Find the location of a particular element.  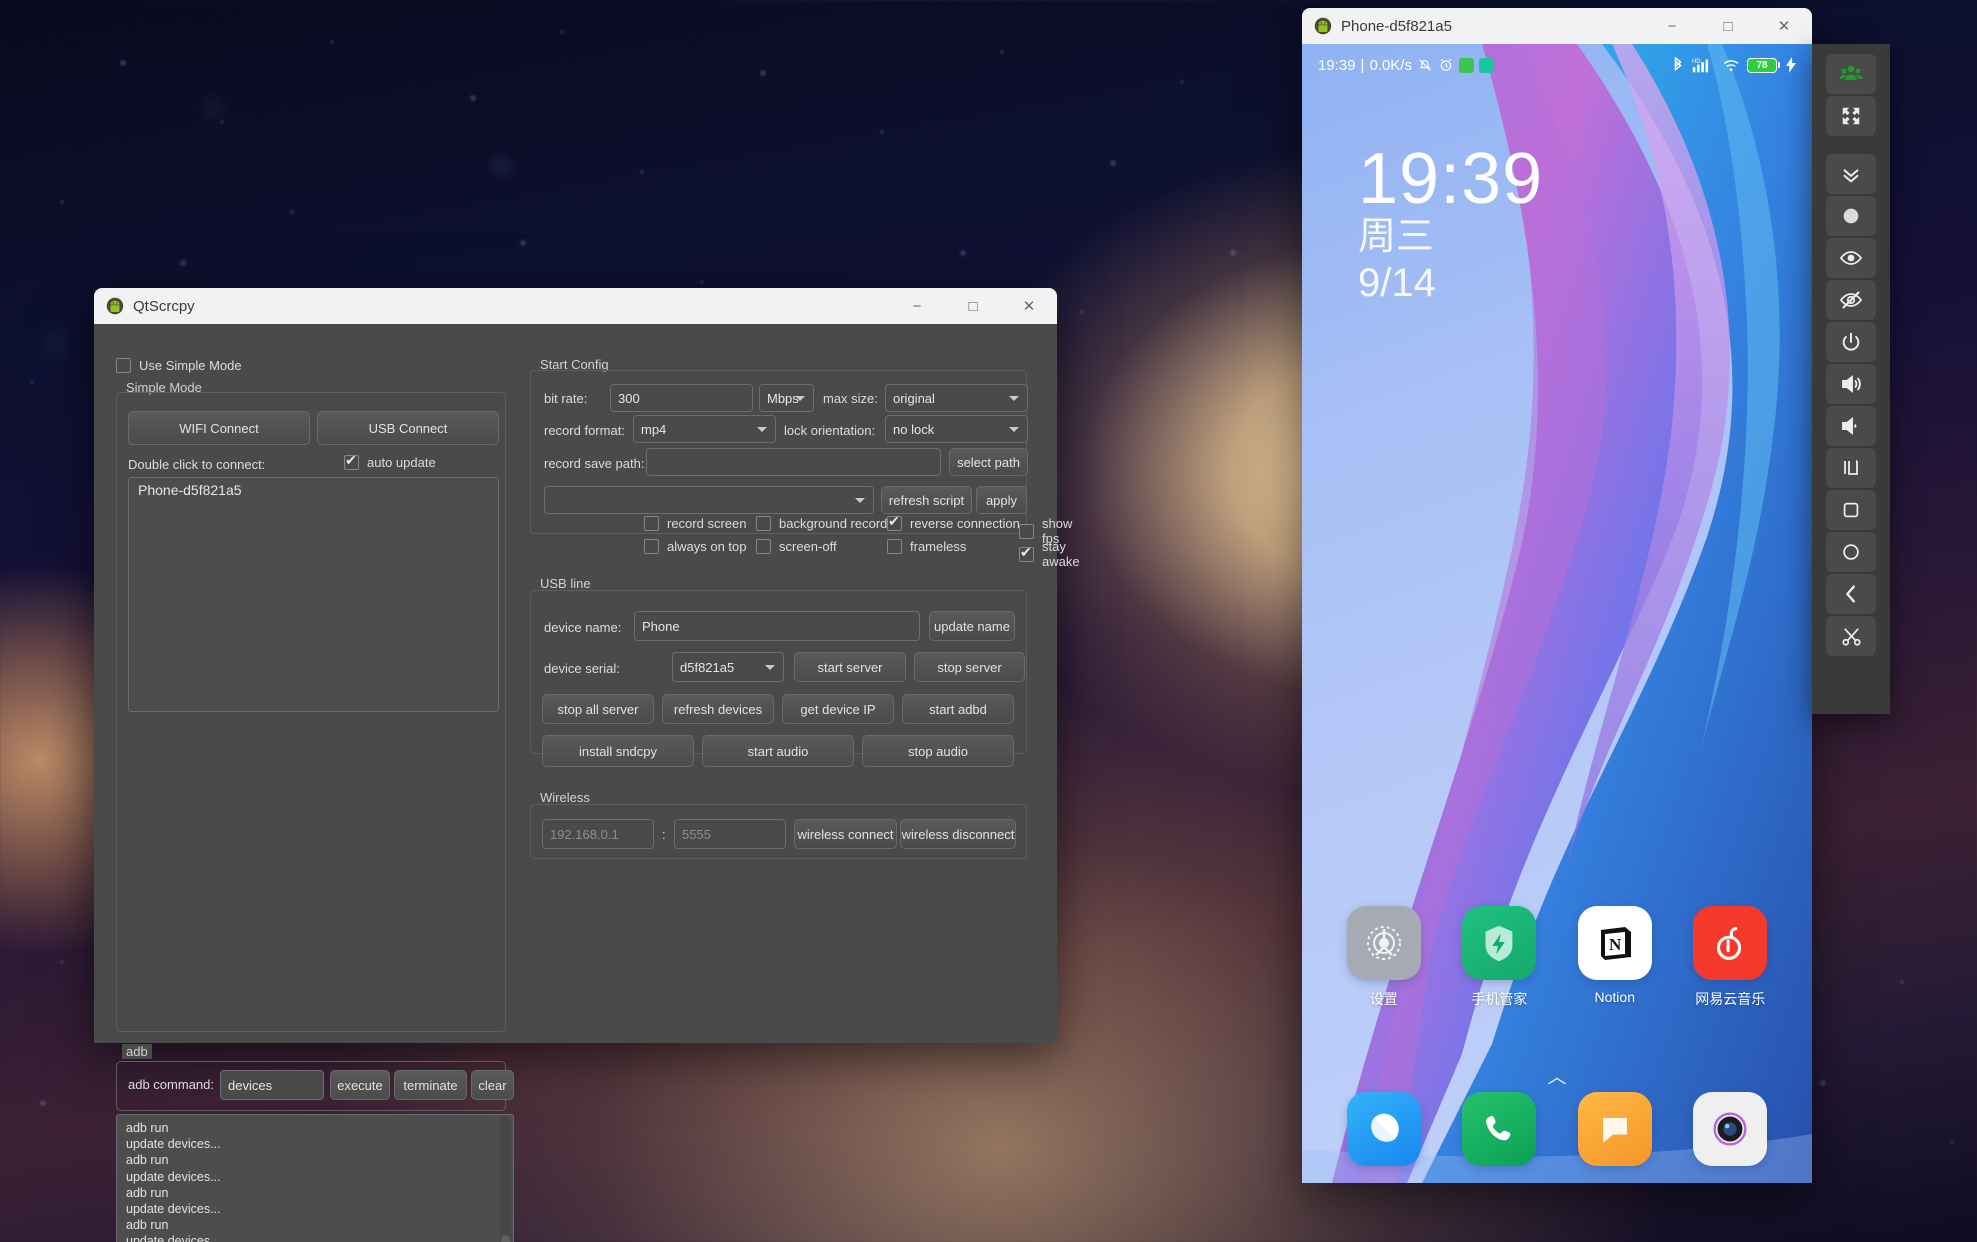

home-icon is located at coordinates (1851, 510).